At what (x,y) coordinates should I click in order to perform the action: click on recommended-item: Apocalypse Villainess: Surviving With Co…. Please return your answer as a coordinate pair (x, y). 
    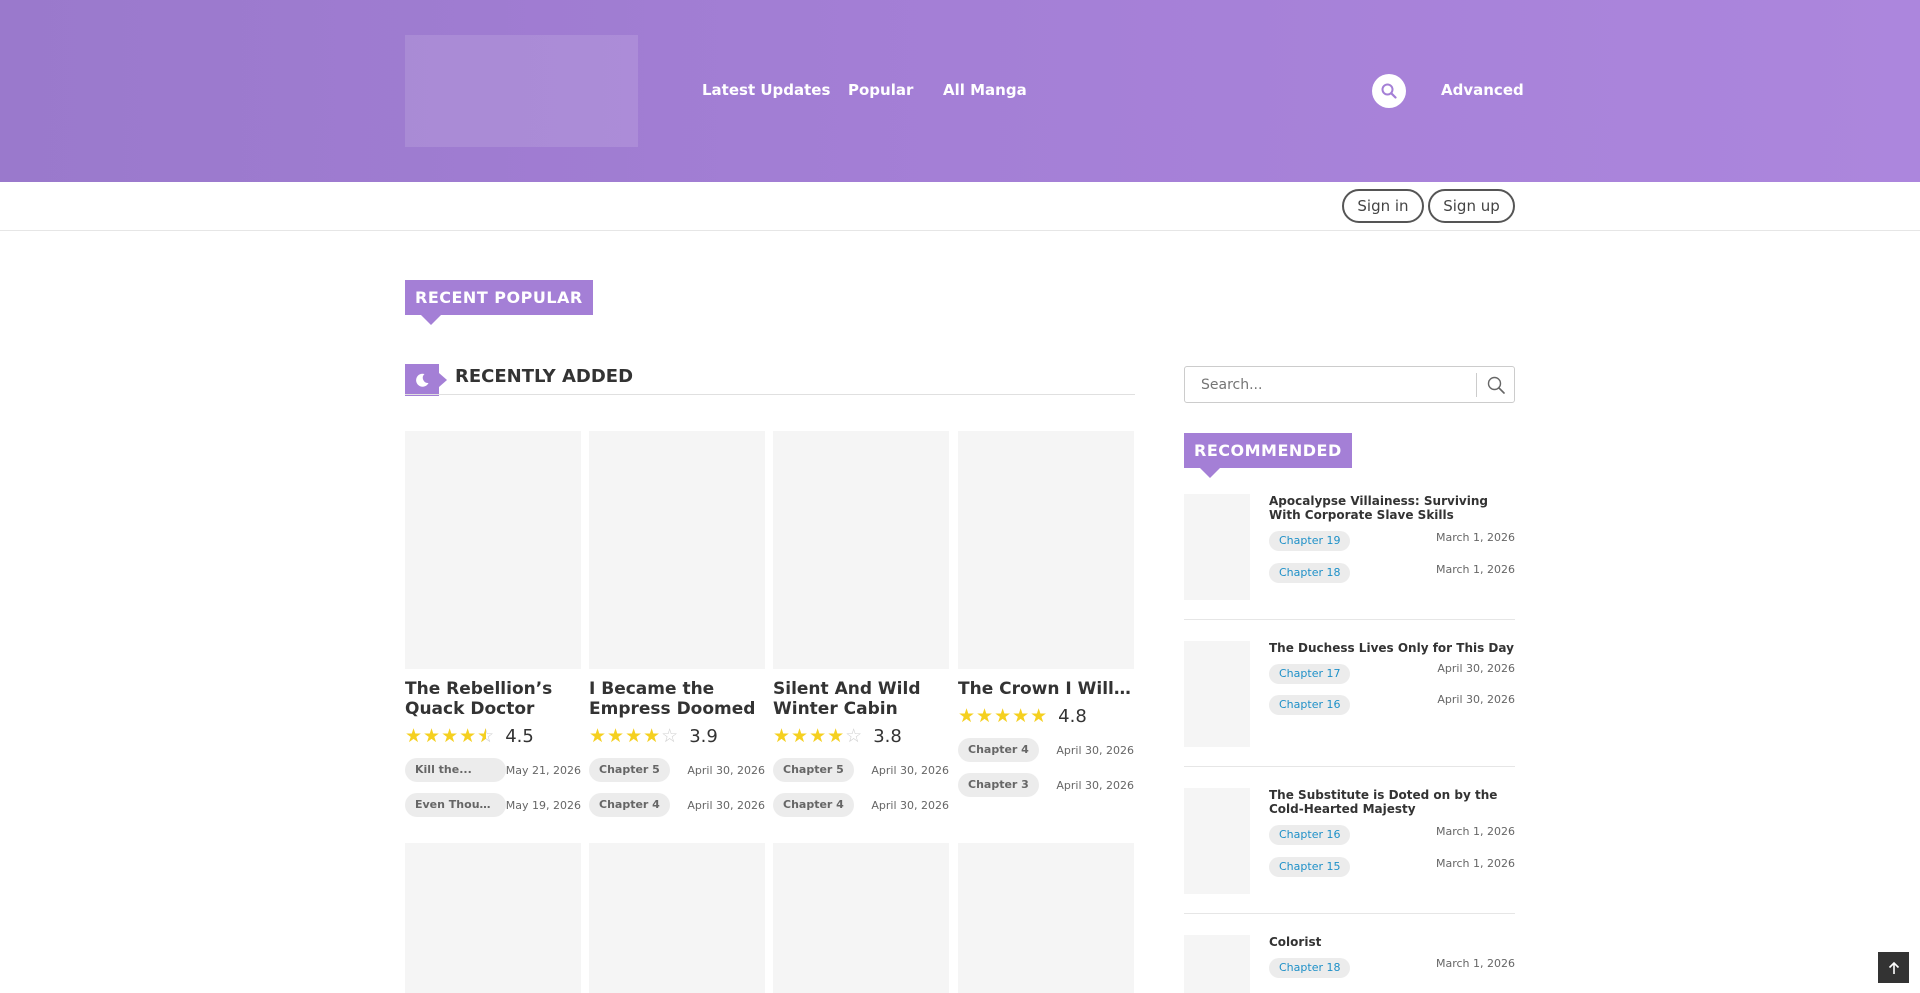
    Looking at the image, I should click on (1349, 557).